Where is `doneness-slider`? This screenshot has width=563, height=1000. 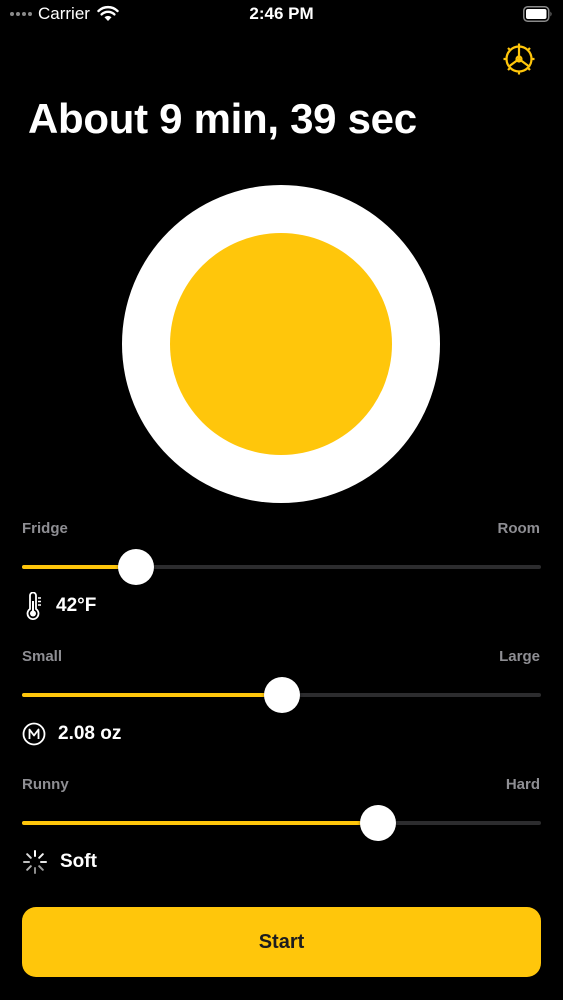 doneness-slider is located at coordinates (281, 823).